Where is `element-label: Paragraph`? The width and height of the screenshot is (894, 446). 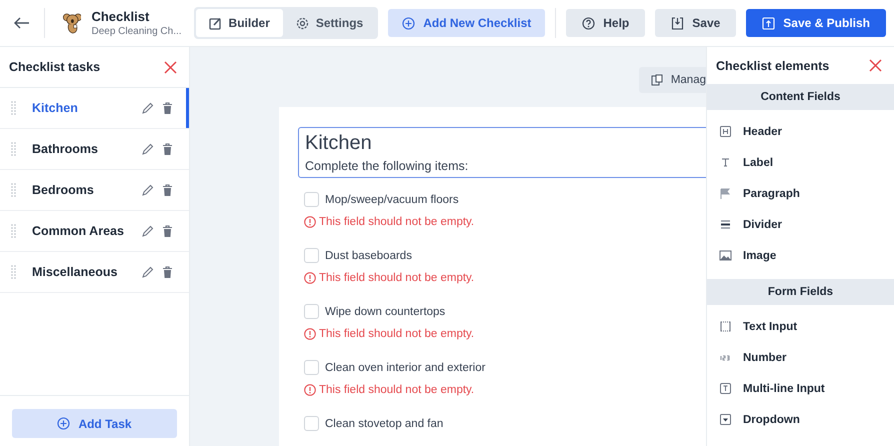
element-label: Paragraph is located at coordinates (771, 194).